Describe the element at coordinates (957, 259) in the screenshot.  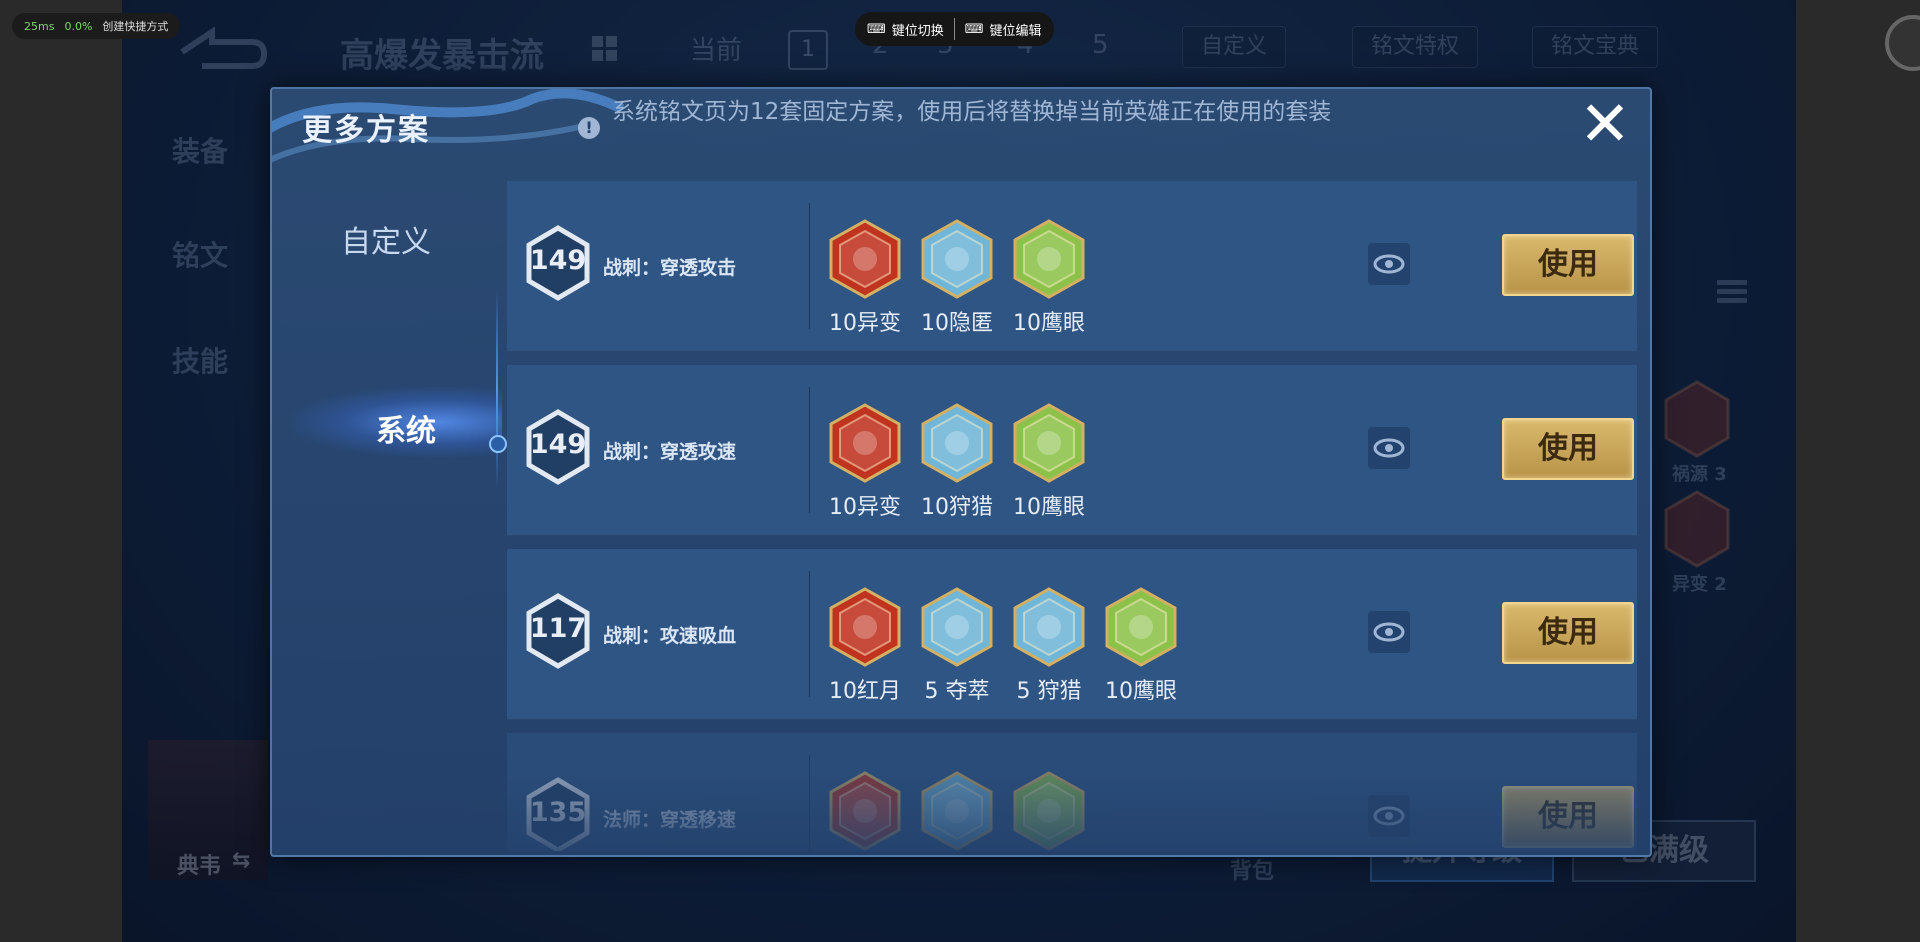
I see `stealth-rune-icon` at that location.